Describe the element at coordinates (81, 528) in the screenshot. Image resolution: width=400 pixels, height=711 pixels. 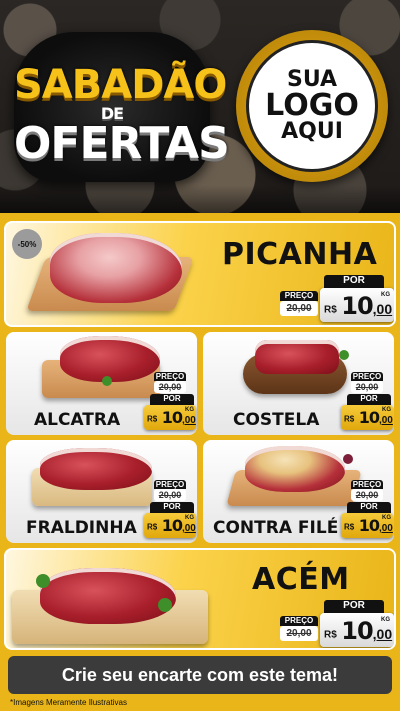
I see `product-name: FRALDINHA` at that location.